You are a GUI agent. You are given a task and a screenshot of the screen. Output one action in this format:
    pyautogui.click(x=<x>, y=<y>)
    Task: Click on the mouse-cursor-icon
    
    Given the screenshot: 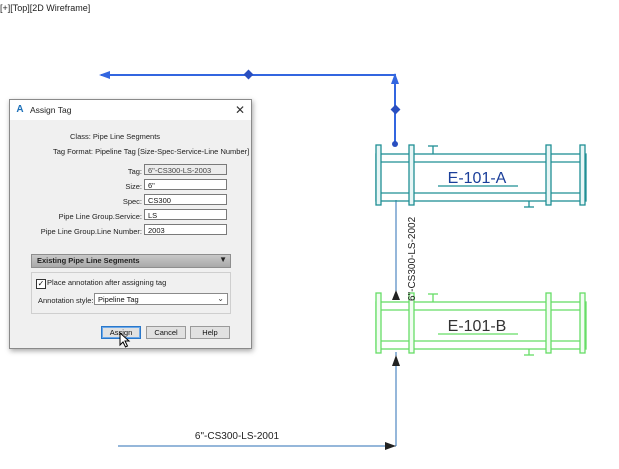 What is the action you would take?
    pyautogui.click(x=125, y=340)
    